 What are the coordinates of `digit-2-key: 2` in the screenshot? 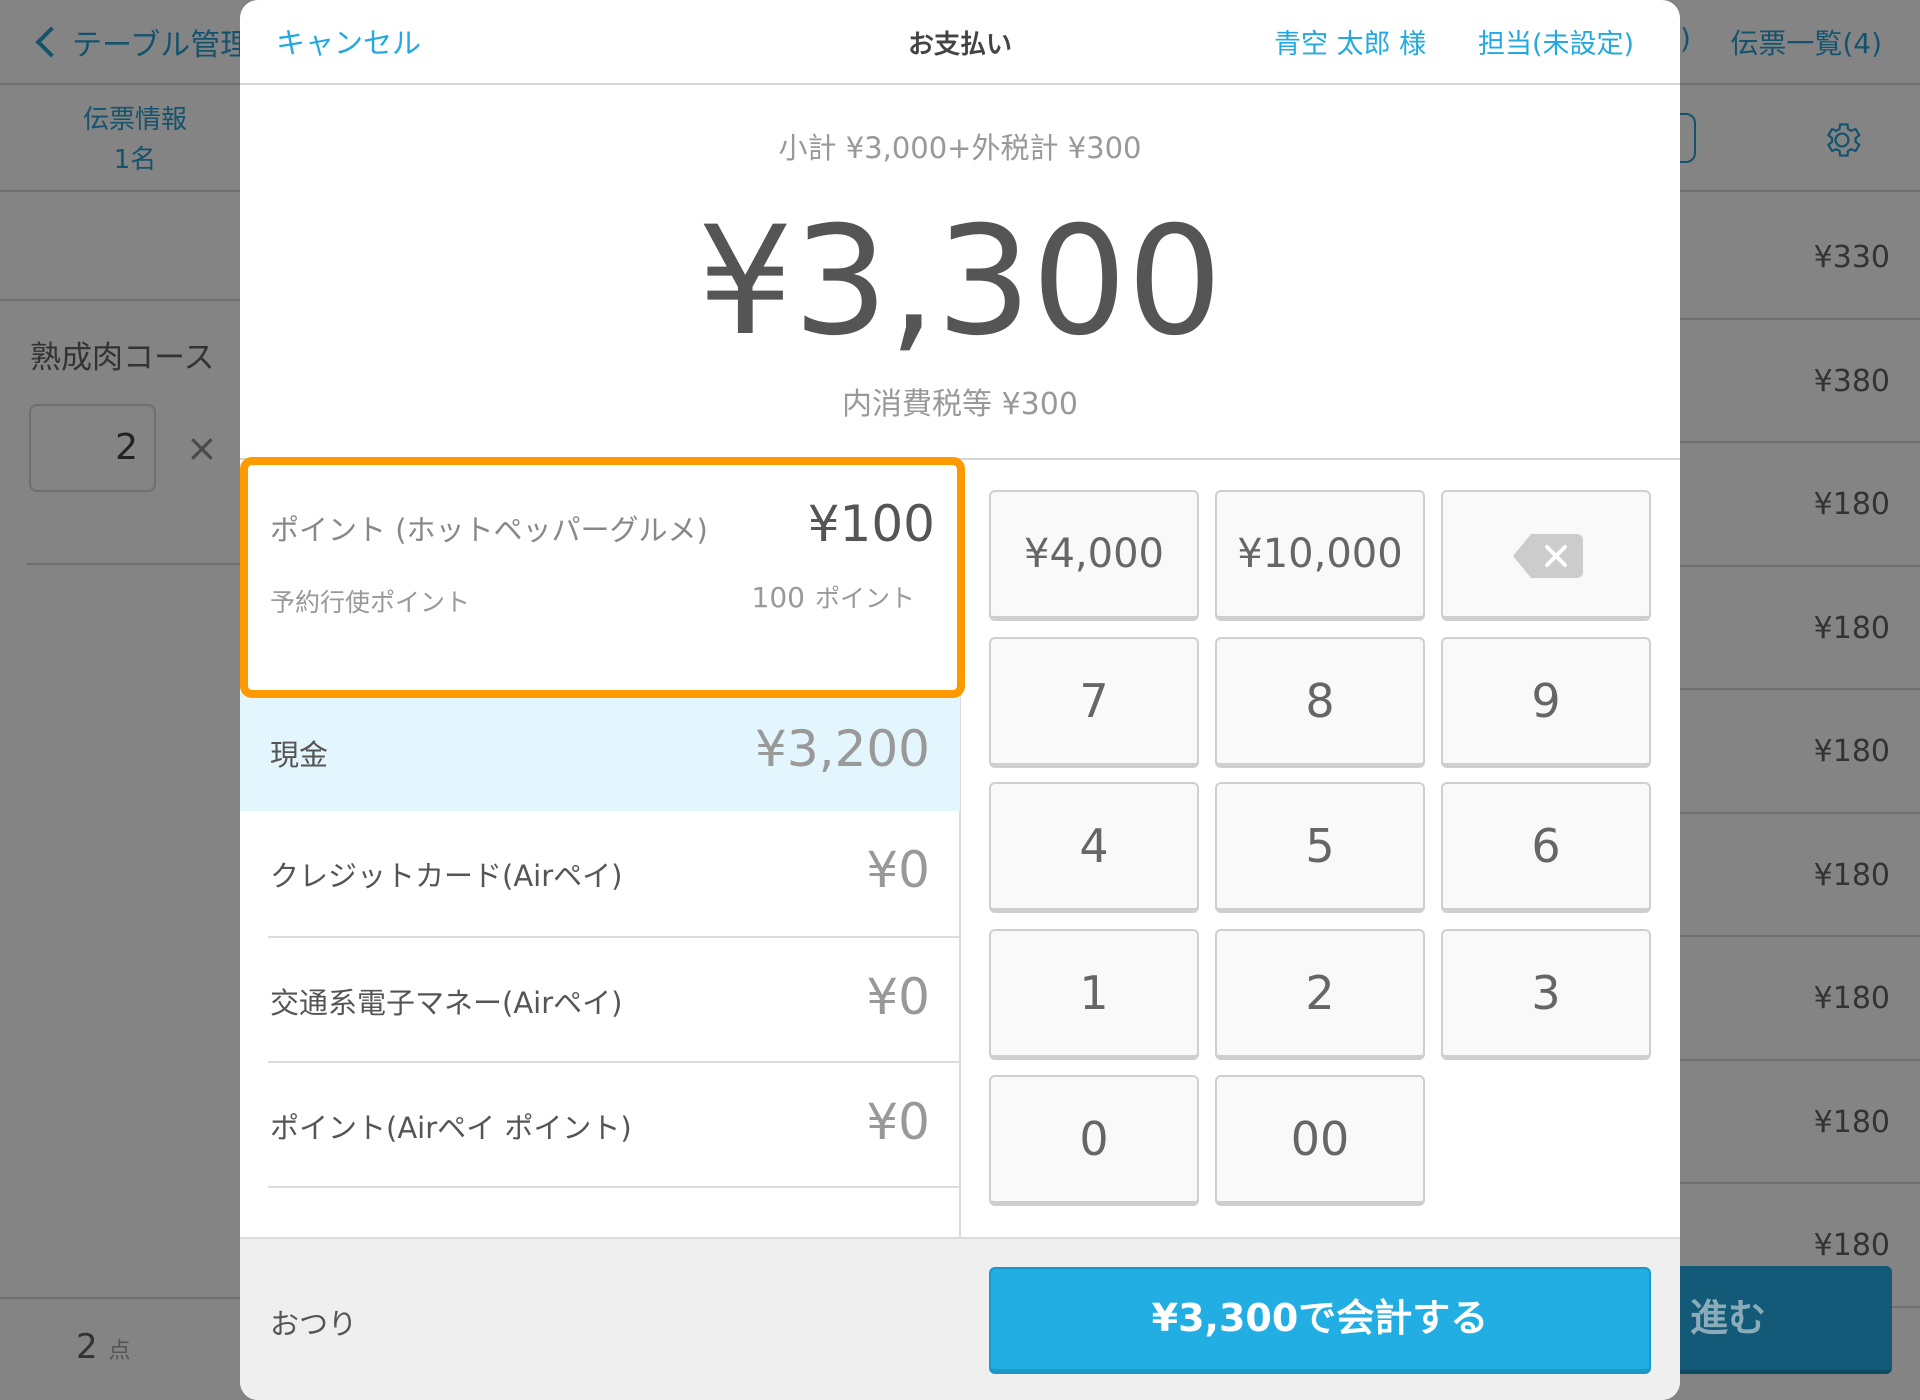 It's located at (1320, 994).